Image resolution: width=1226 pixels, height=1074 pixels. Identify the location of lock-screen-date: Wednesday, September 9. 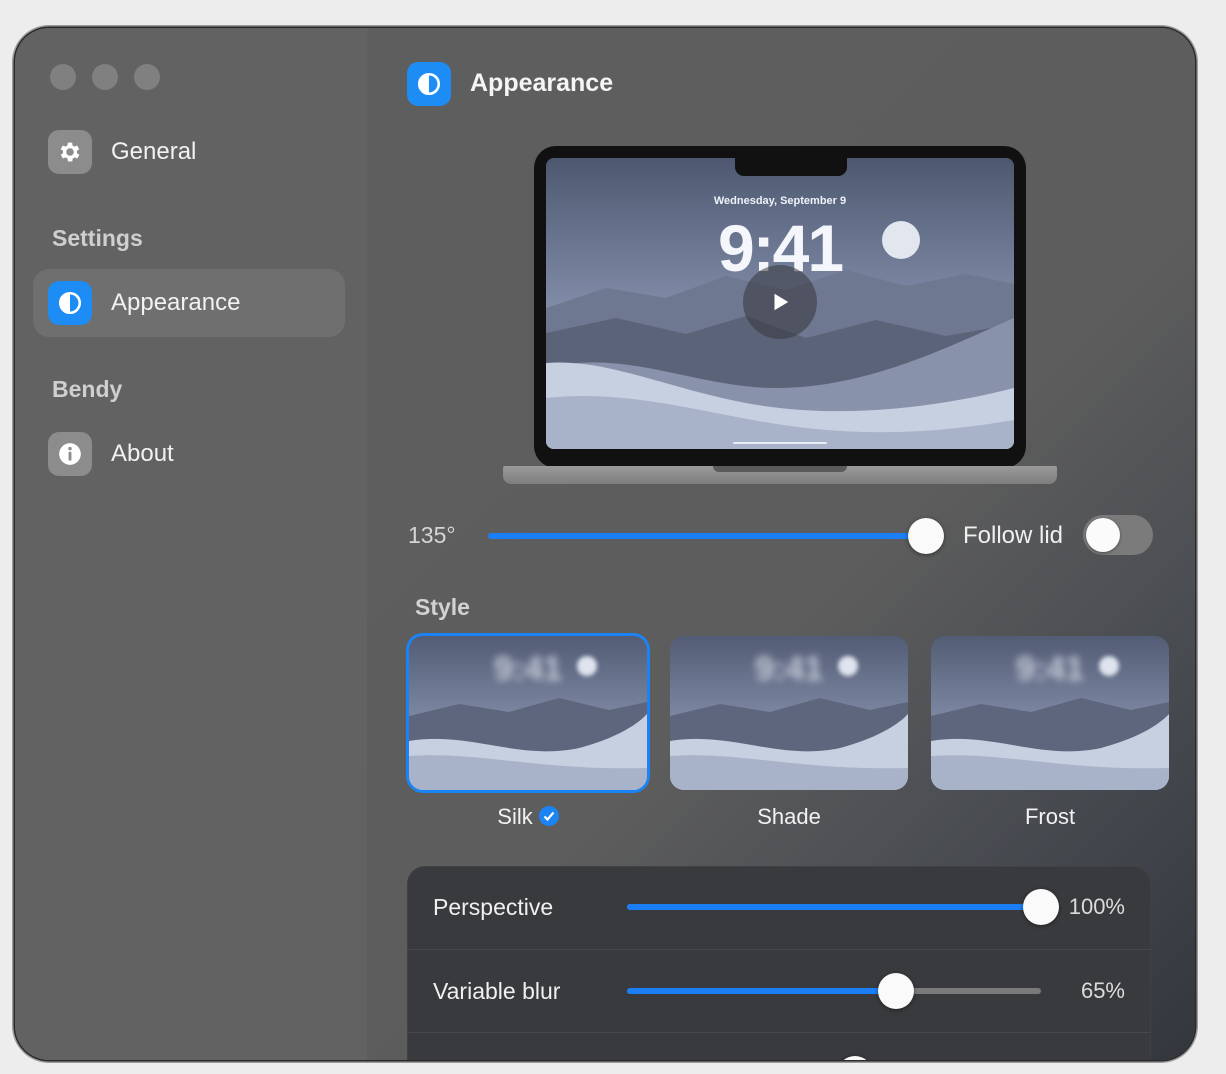
(780, 201).